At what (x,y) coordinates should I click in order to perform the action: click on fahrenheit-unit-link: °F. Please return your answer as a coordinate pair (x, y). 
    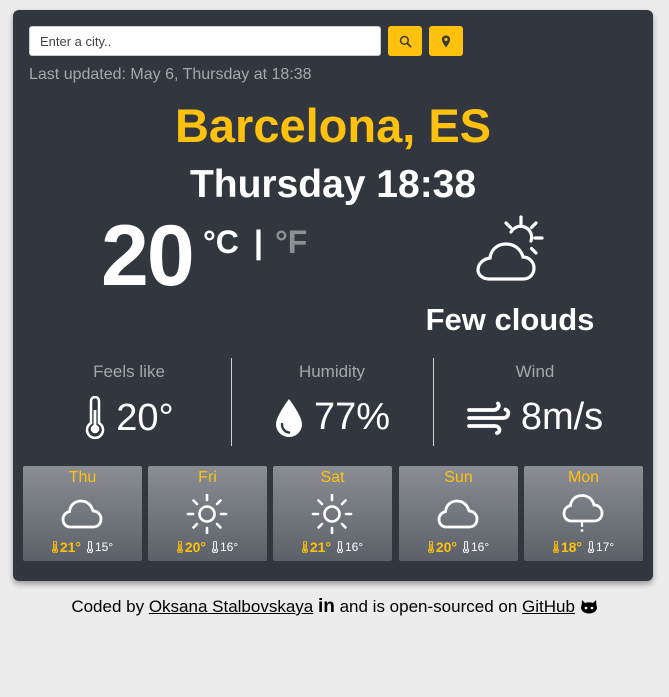
    Looking at the image, I should click on (291, 242).